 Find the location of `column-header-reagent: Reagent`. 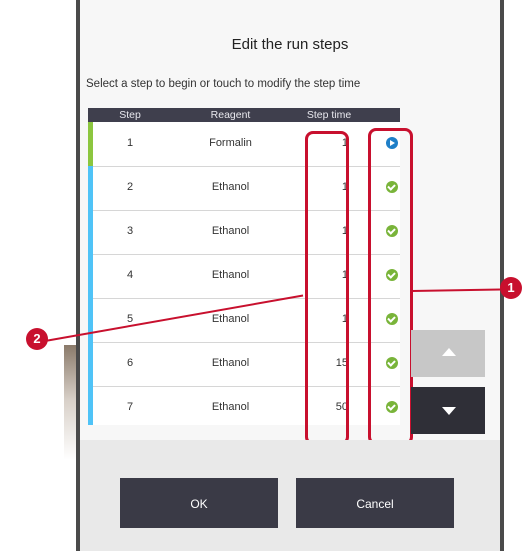

column-header-reagent: Reagent is located at coordinates (230, 115).